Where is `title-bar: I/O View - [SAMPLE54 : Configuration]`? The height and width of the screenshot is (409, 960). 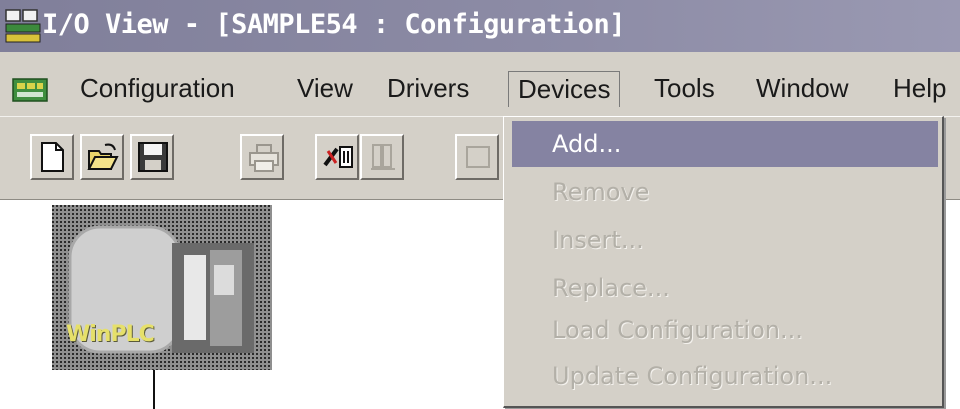 title-bar: I/O View - [SAMPLE54 : Configuration] is located at coordinates (480, 26).